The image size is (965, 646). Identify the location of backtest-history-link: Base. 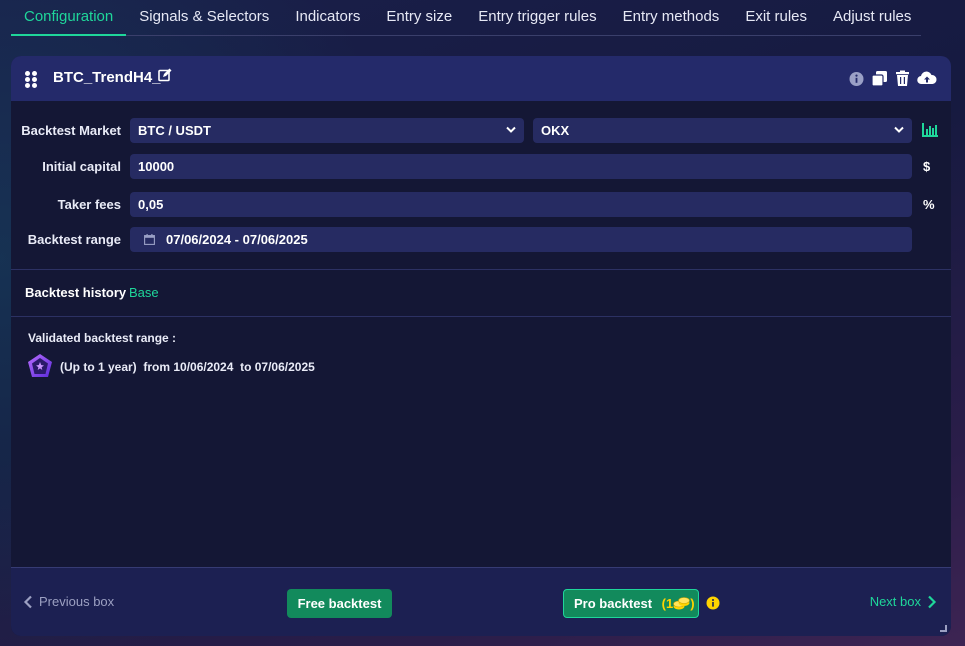
(144, 292).